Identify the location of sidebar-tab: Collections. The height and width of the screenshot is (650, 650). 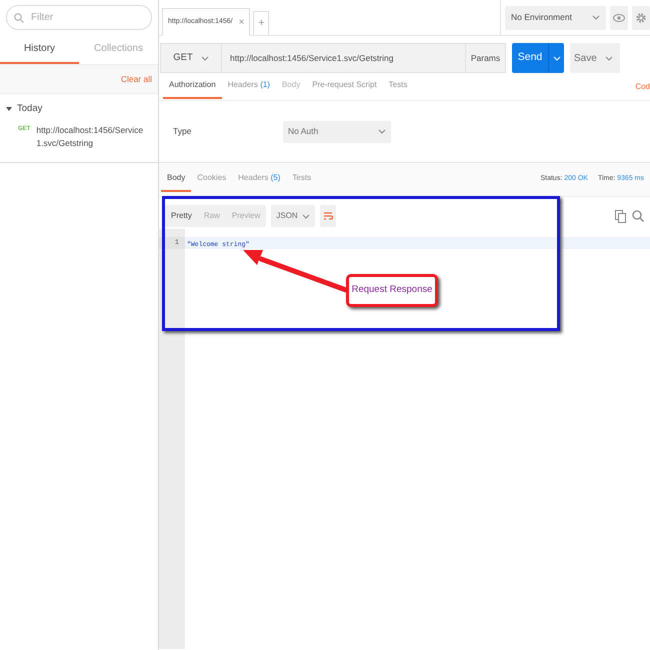
(118, 51).